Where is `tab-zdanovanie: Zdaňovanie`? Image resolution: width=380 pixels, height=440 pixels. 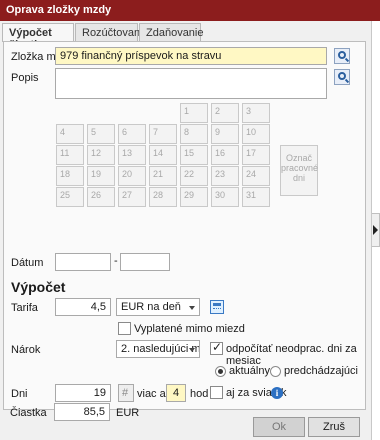
tab-zdanovanie: Zdaňovanie is located at coordinates (171, 32).